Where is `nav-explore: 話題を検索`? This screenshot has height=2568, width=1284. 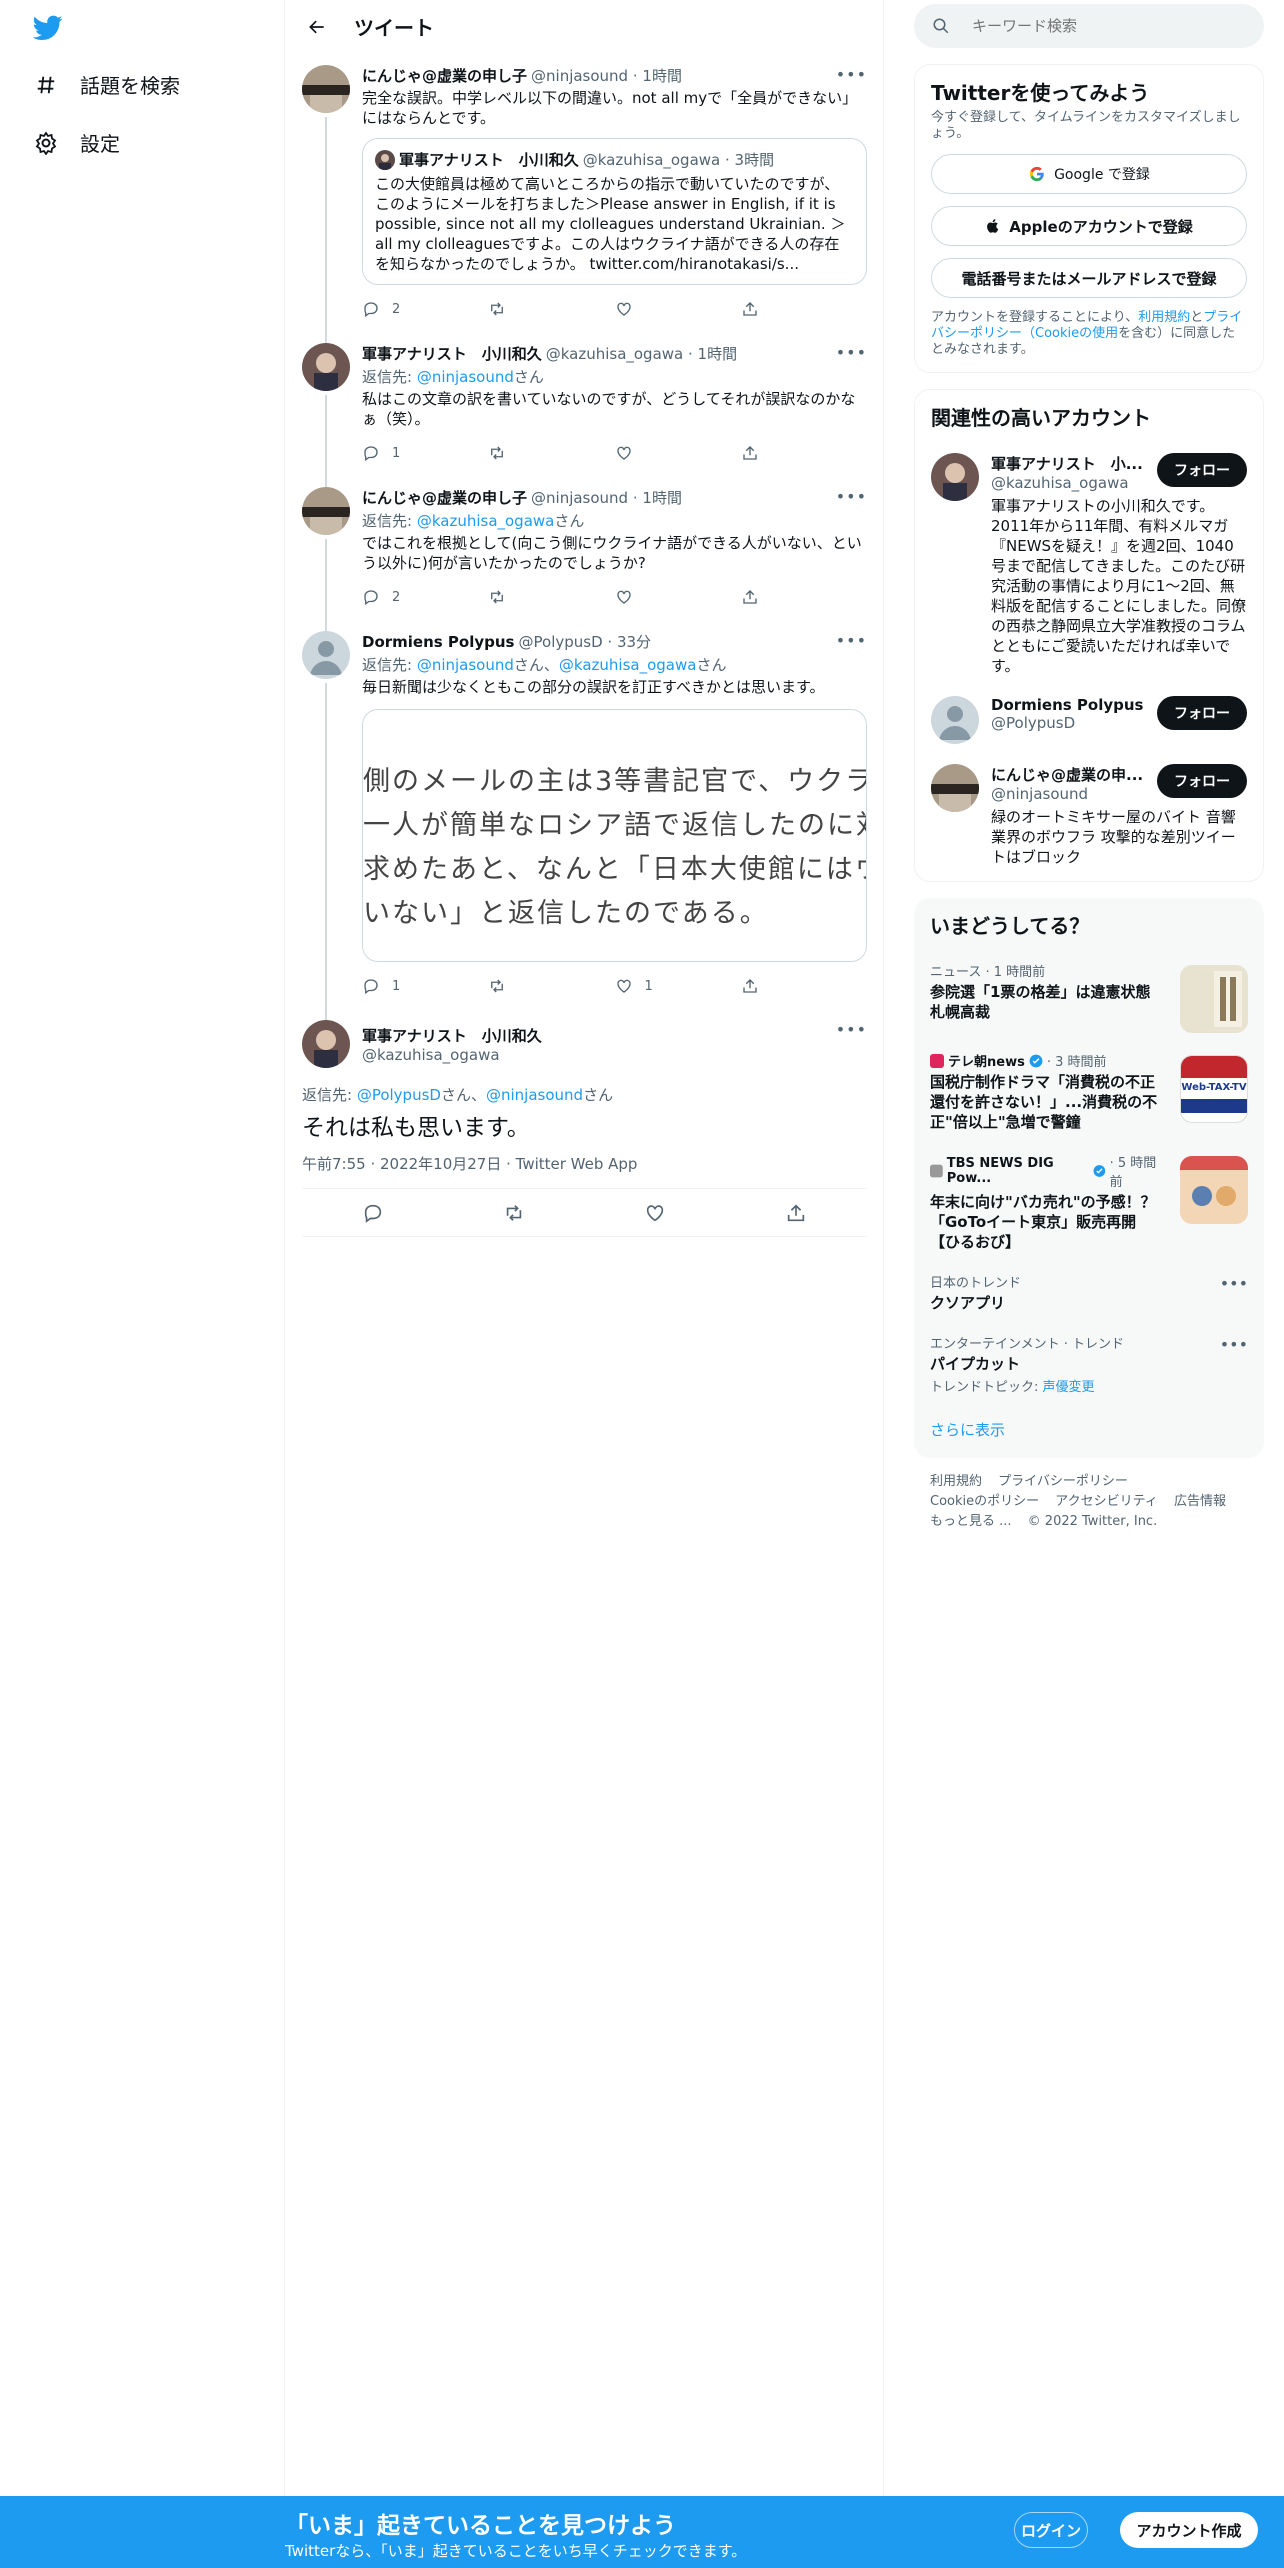
nav-explore: 話題を検索 is located at coordinates (107, 84).